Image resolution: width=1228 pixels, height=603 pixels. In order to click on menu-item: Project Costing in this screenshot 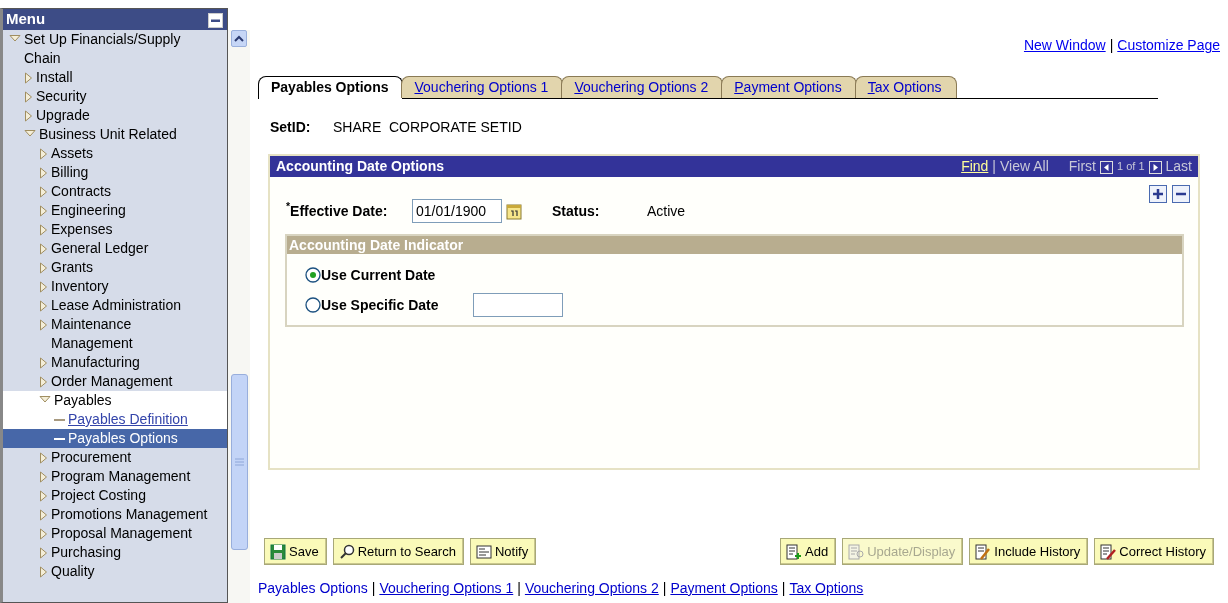, I will do `click(115, 495)`.